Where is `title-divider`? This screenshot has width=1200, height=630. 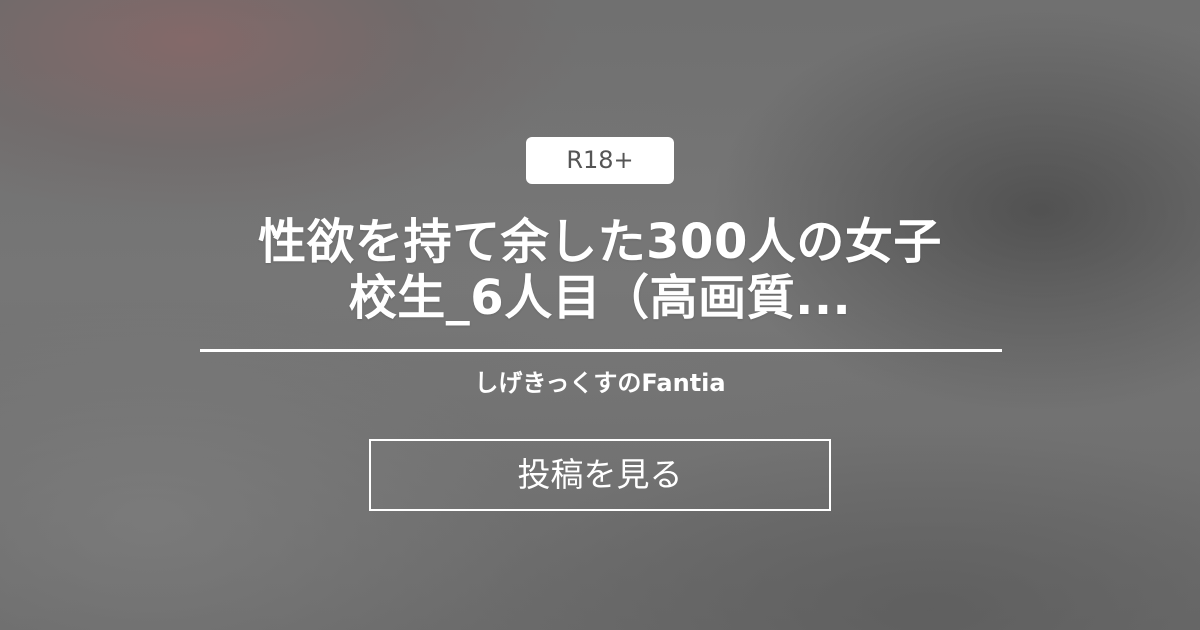
title-divider is located at coordinates (601, 350).